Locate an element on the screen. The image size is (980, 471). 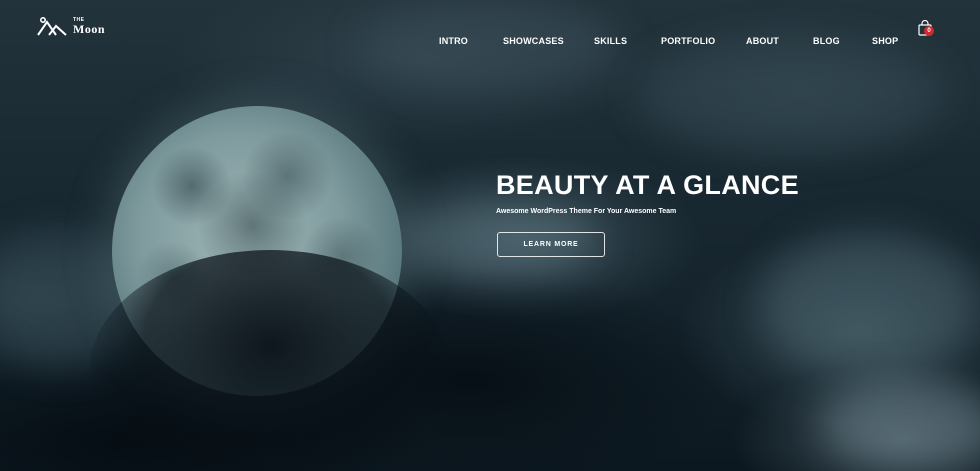
logo-name: Moon is located at coordinates (89, 28).